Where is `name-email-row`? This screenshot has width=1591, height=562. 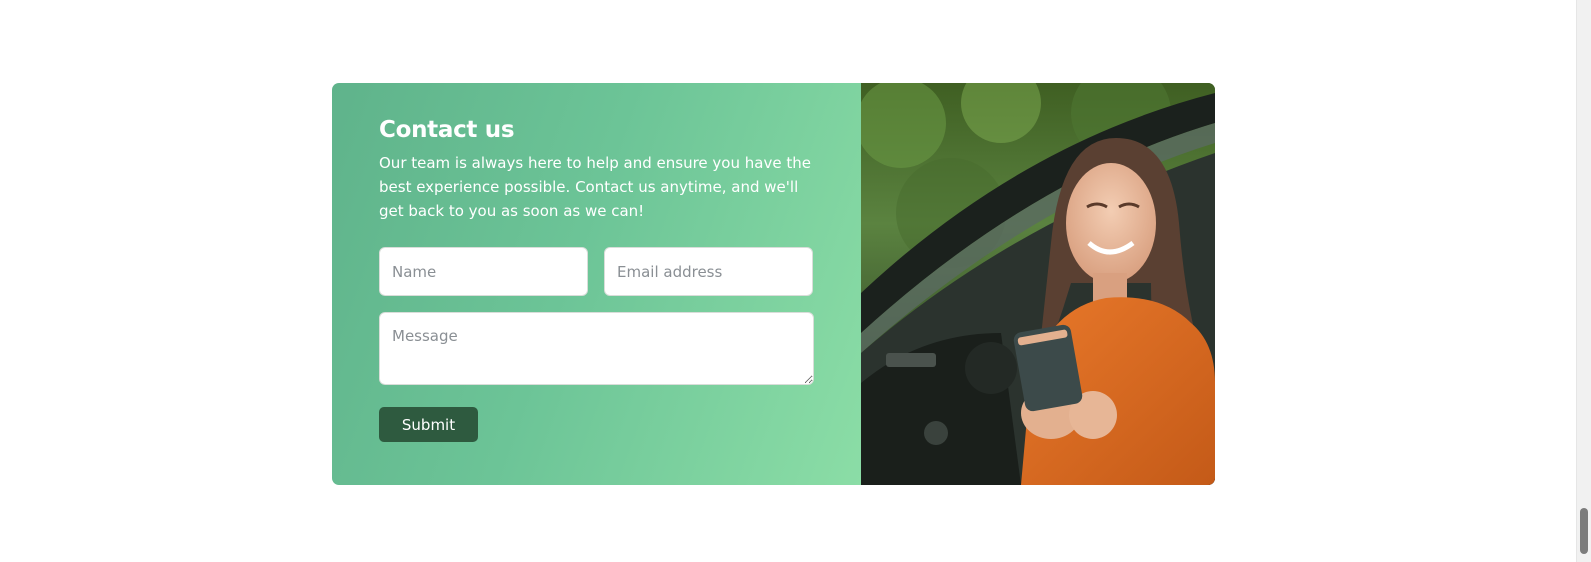
name-email-row is located at coordinates (620, 271).